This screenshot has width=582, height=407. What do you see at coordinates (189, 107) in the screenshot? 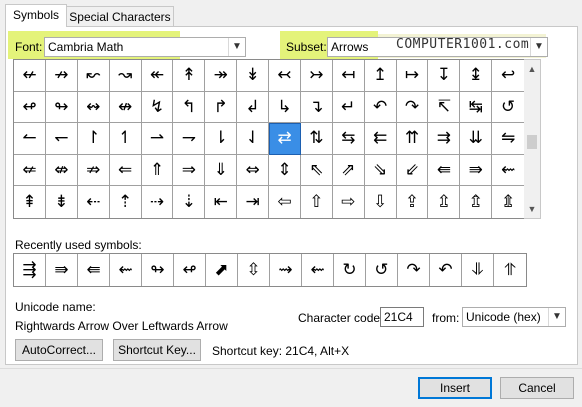
I see `symbol-cell: ↰` at bounding box center [189, 107].